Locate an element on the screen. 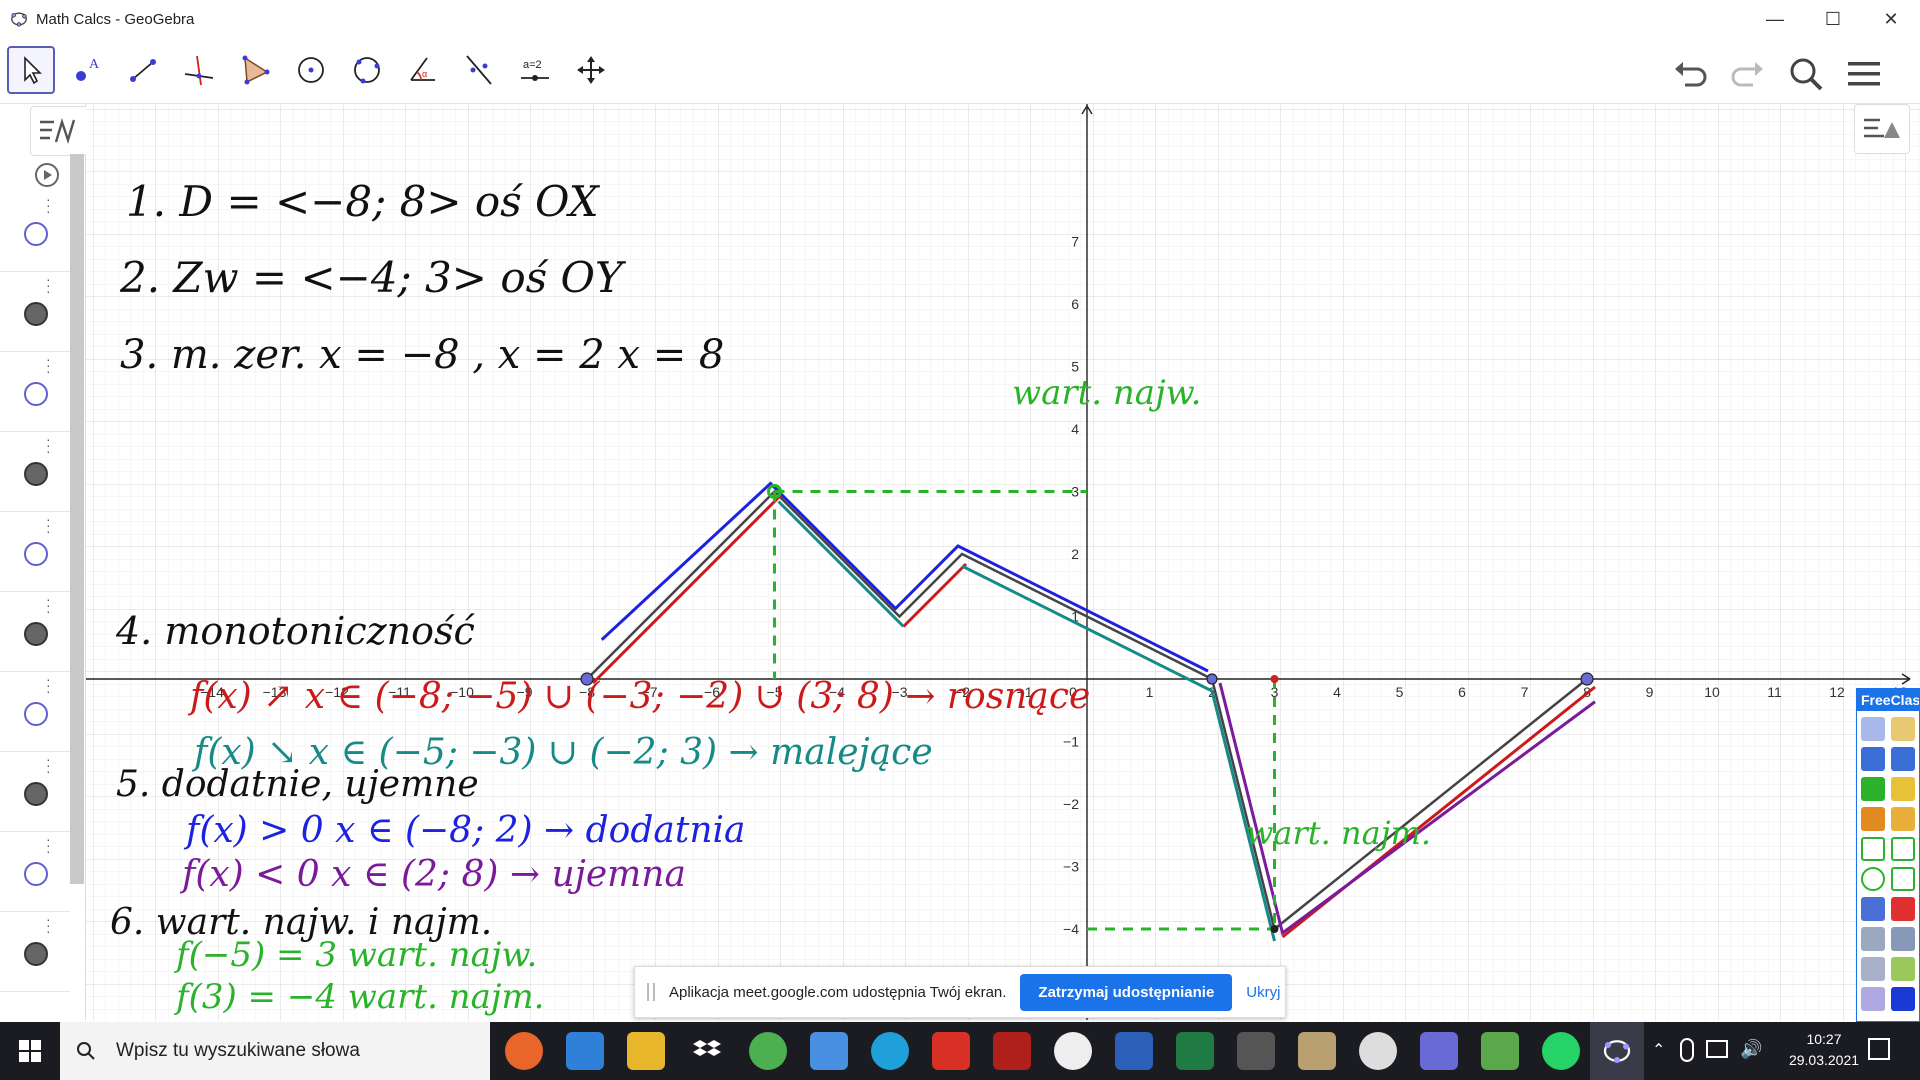 This screenshot has height=1080, width=1920. minimize-button: — is located at coordinates (1775, 19).